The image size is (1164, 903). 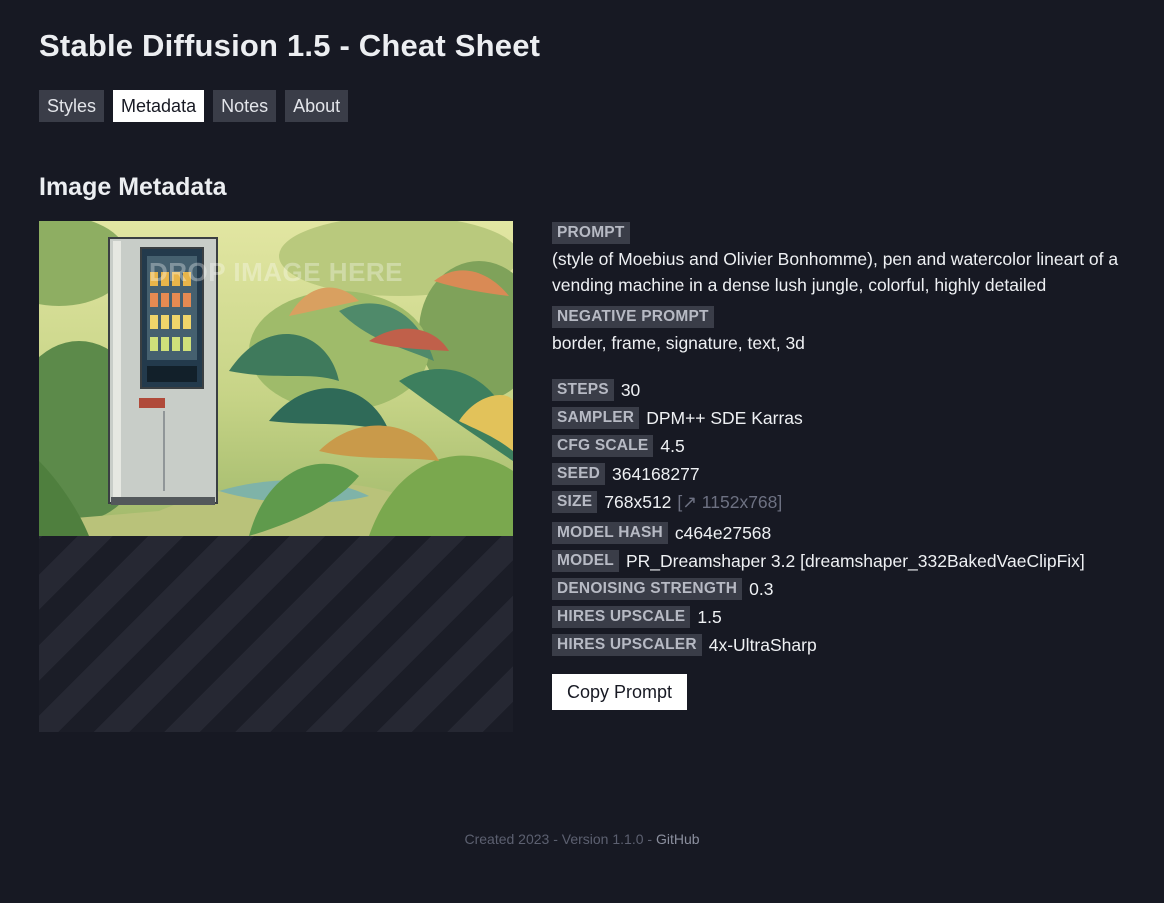 I want to click on seed-label: SEED, so click(x=579, y=474).